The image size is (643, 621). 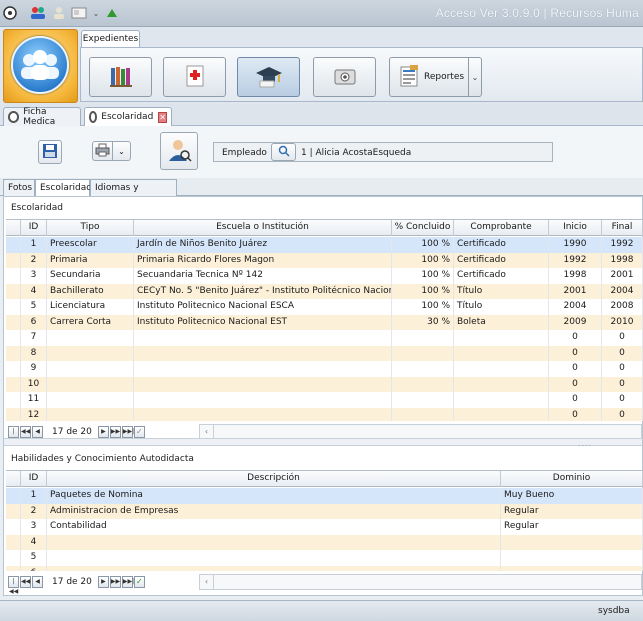 I want to click on col-concluido: % Concluido, so click(x=423, y=228).